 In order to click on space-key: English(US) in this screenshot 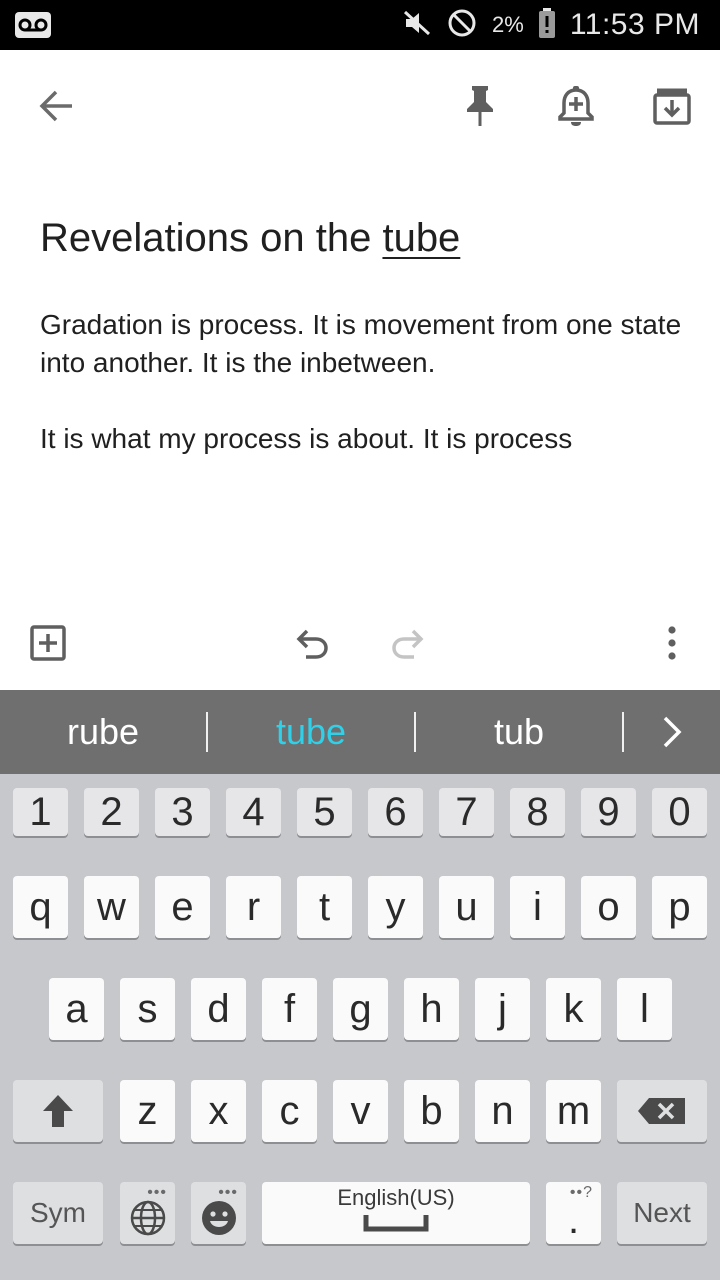, I will do `click(396, 1213)`.